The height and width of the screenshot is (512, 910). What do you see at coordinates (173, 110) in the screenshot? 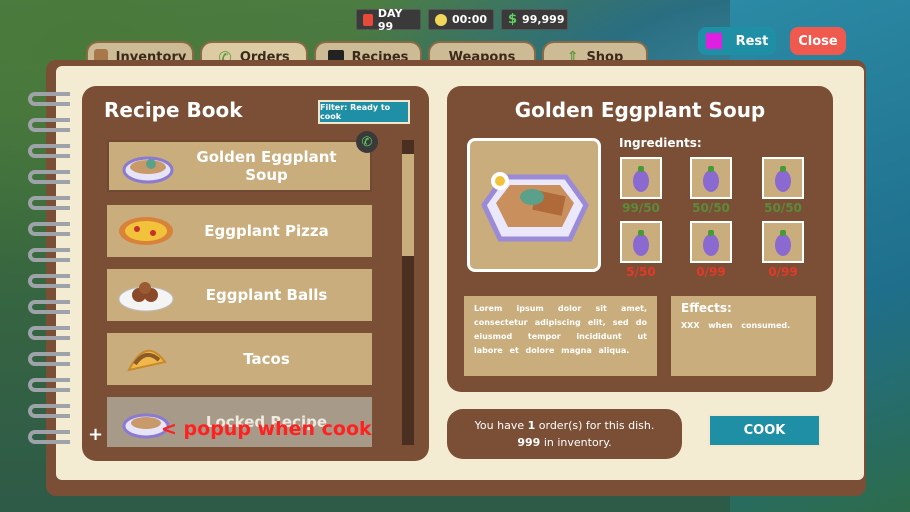
I see `recipe-book-title: Recipe Book` at bounding box center [173, 110].